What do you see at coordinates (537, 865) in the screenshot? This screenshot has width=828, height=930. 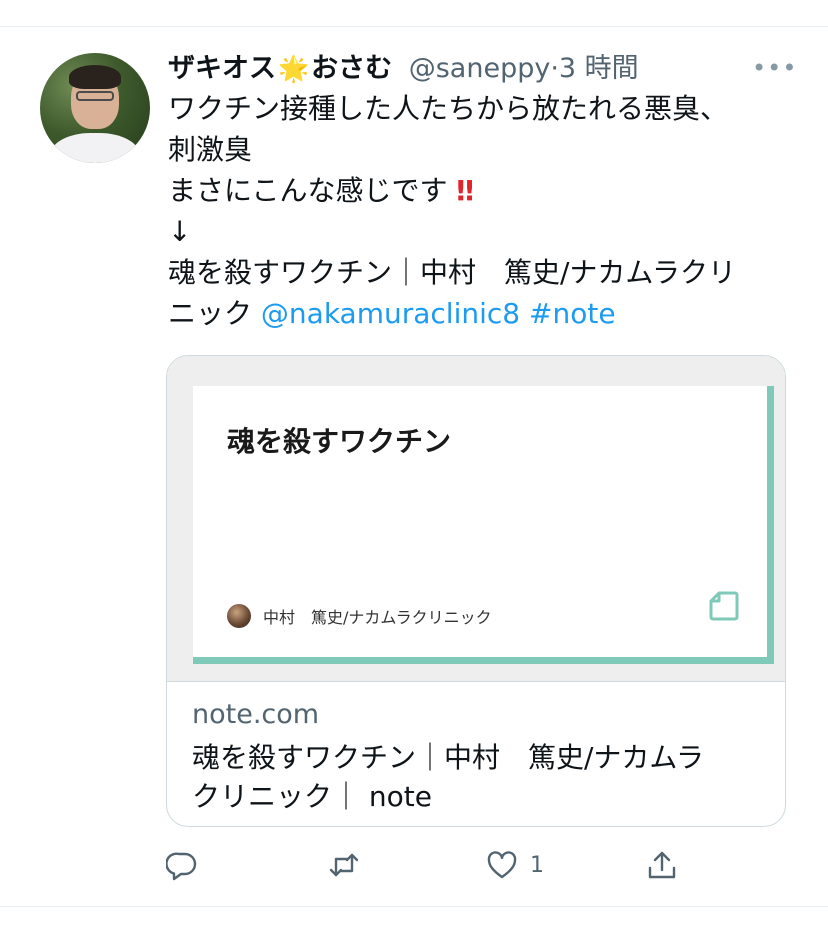 I see `like-count: 1` at bounding box center [537, 865].